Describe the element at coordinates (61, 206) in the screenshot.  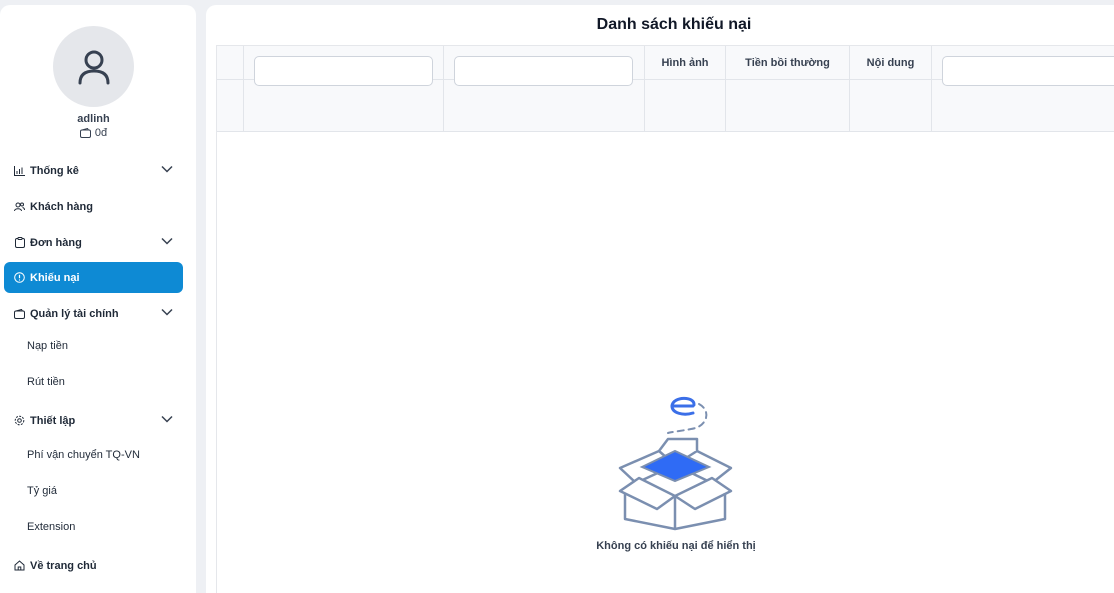
I see `sidebar-item-label: Khách hàng` at that location.